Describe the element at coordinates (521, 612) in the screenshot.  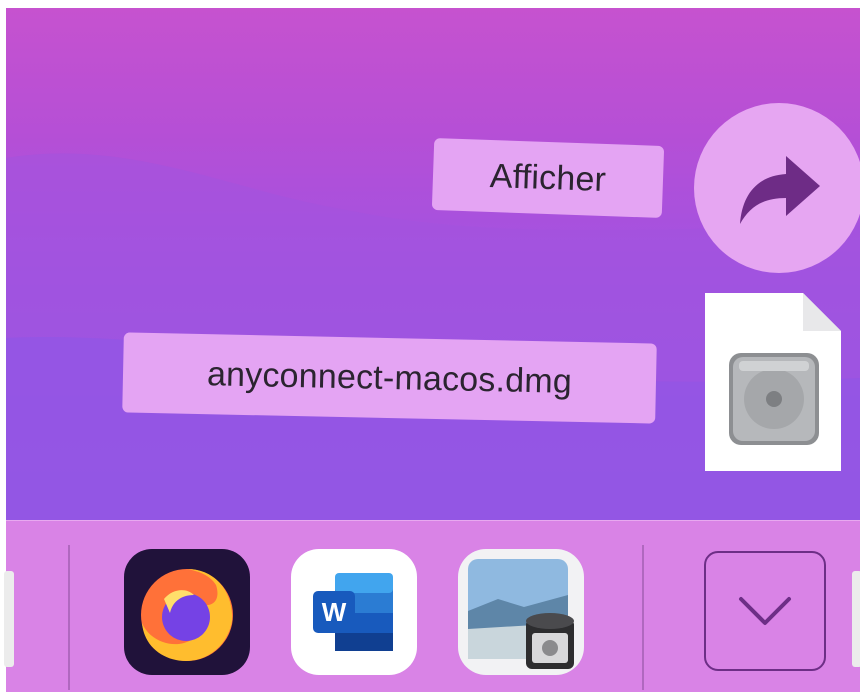
I see `preview-app-icon` at that location.